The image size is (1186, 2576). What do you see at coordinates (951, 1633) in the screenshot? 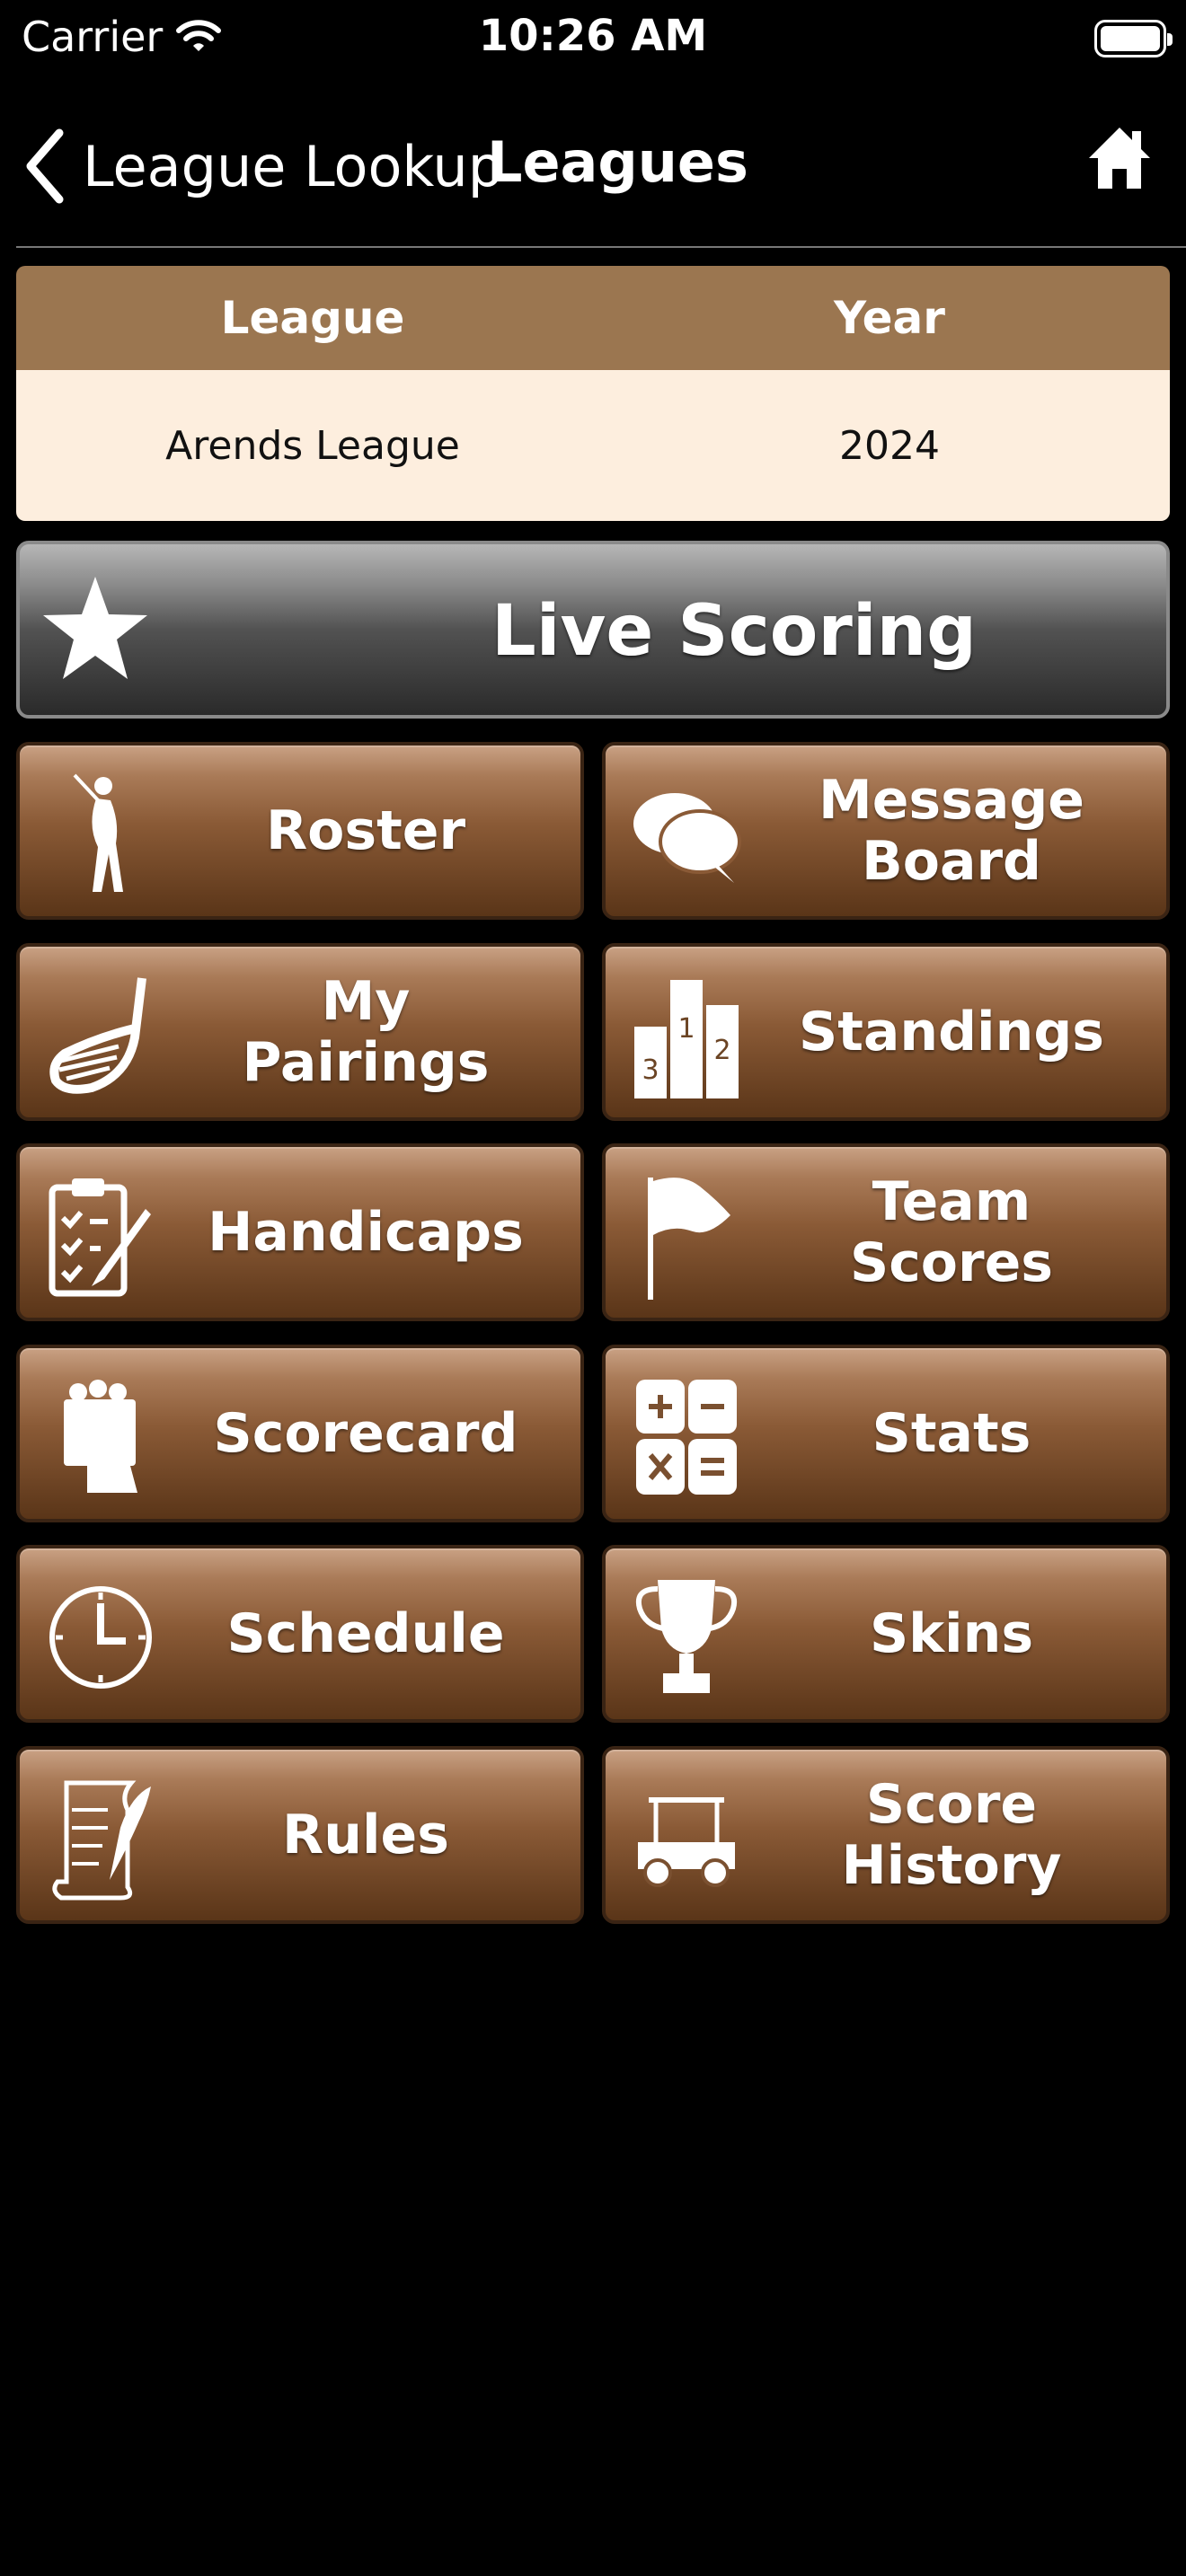
I see `skins-label: Skins` at bounding box center [951, 1633].